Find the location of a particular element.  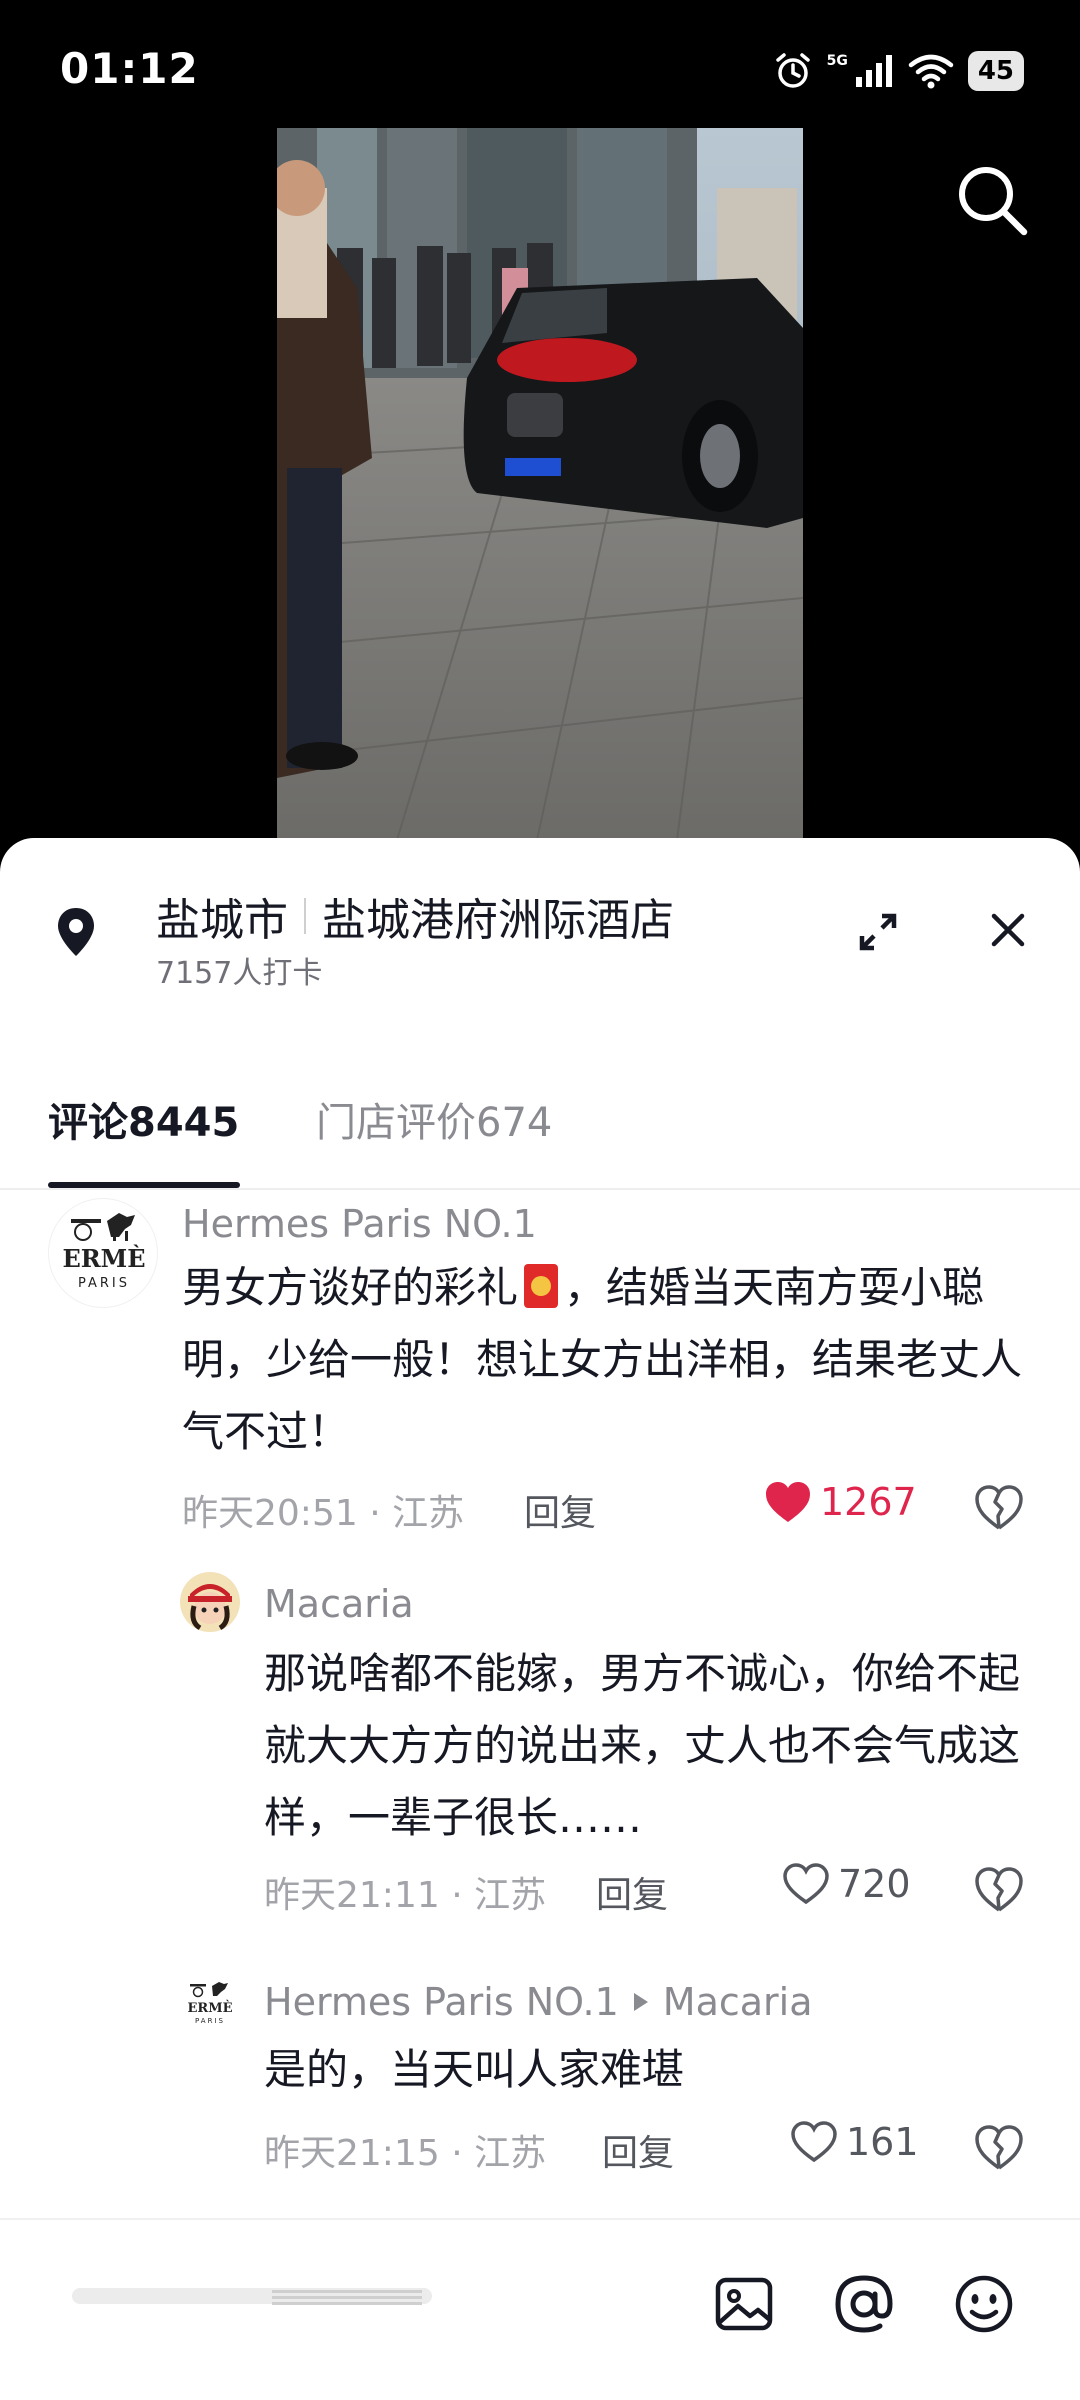

location-city: 盐城市 is located at coordinates (222, 920).